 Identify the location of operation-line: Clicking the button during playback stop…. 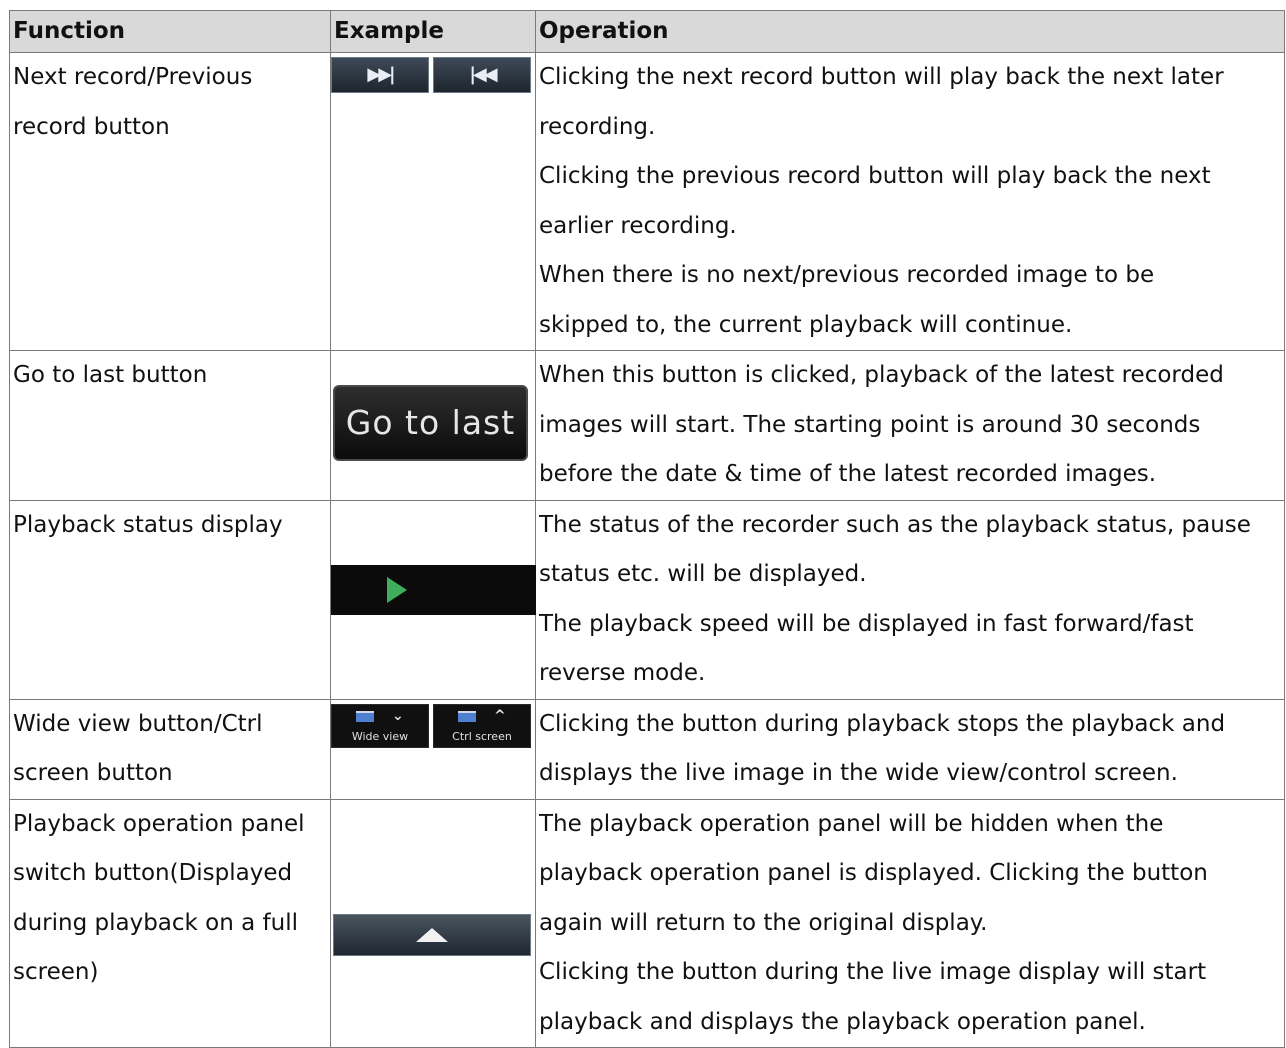
(882, 723).